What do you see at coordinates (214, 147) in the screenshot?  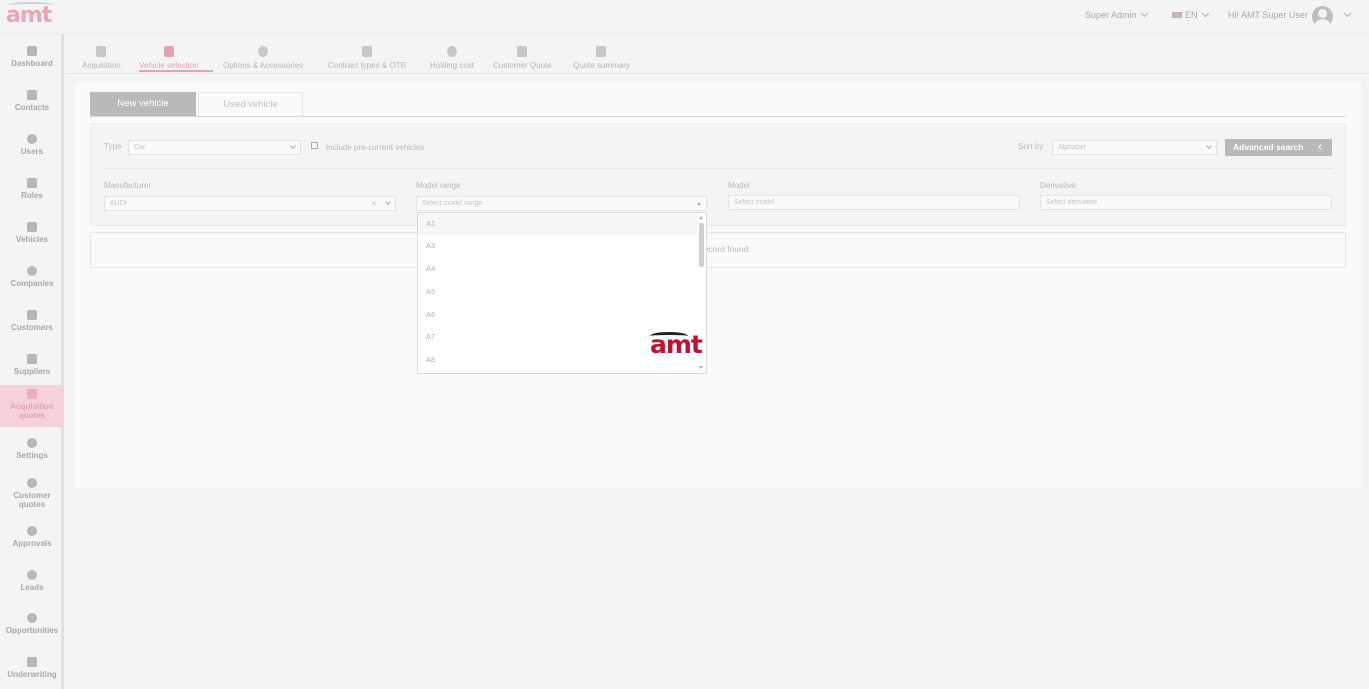 I see `type-select: Car` at bounding box center [214, 147].